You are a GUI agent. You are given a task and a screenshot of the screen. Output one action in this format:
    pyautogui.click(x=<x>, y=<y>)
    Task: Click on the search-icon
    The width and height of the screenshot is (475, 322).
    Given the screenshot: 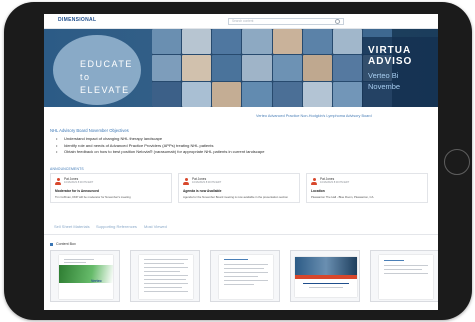 What is the action you would take?
    pyautogui.click(x=337, y=21)
    